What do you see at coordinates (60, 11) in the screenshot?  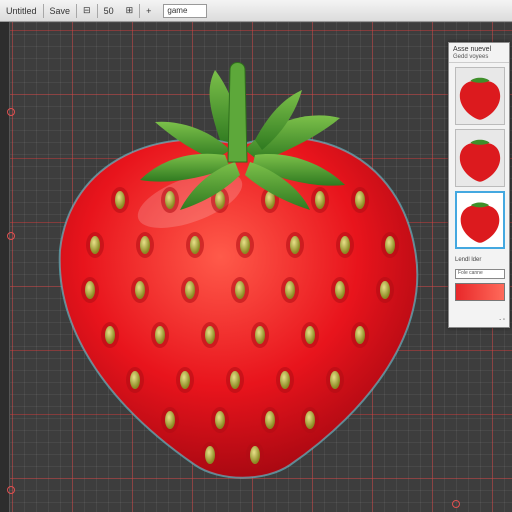 I see `save-button: Save` at bounding box center [60, 11].